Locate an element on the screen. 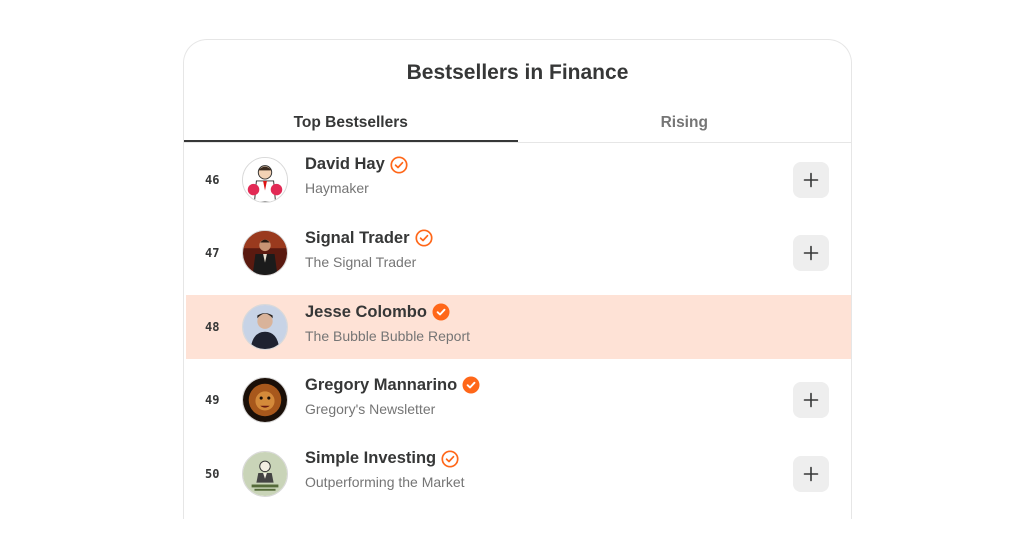  tab-top-bestsellers: Top Bestsellers is located at coordinates (351, 127).